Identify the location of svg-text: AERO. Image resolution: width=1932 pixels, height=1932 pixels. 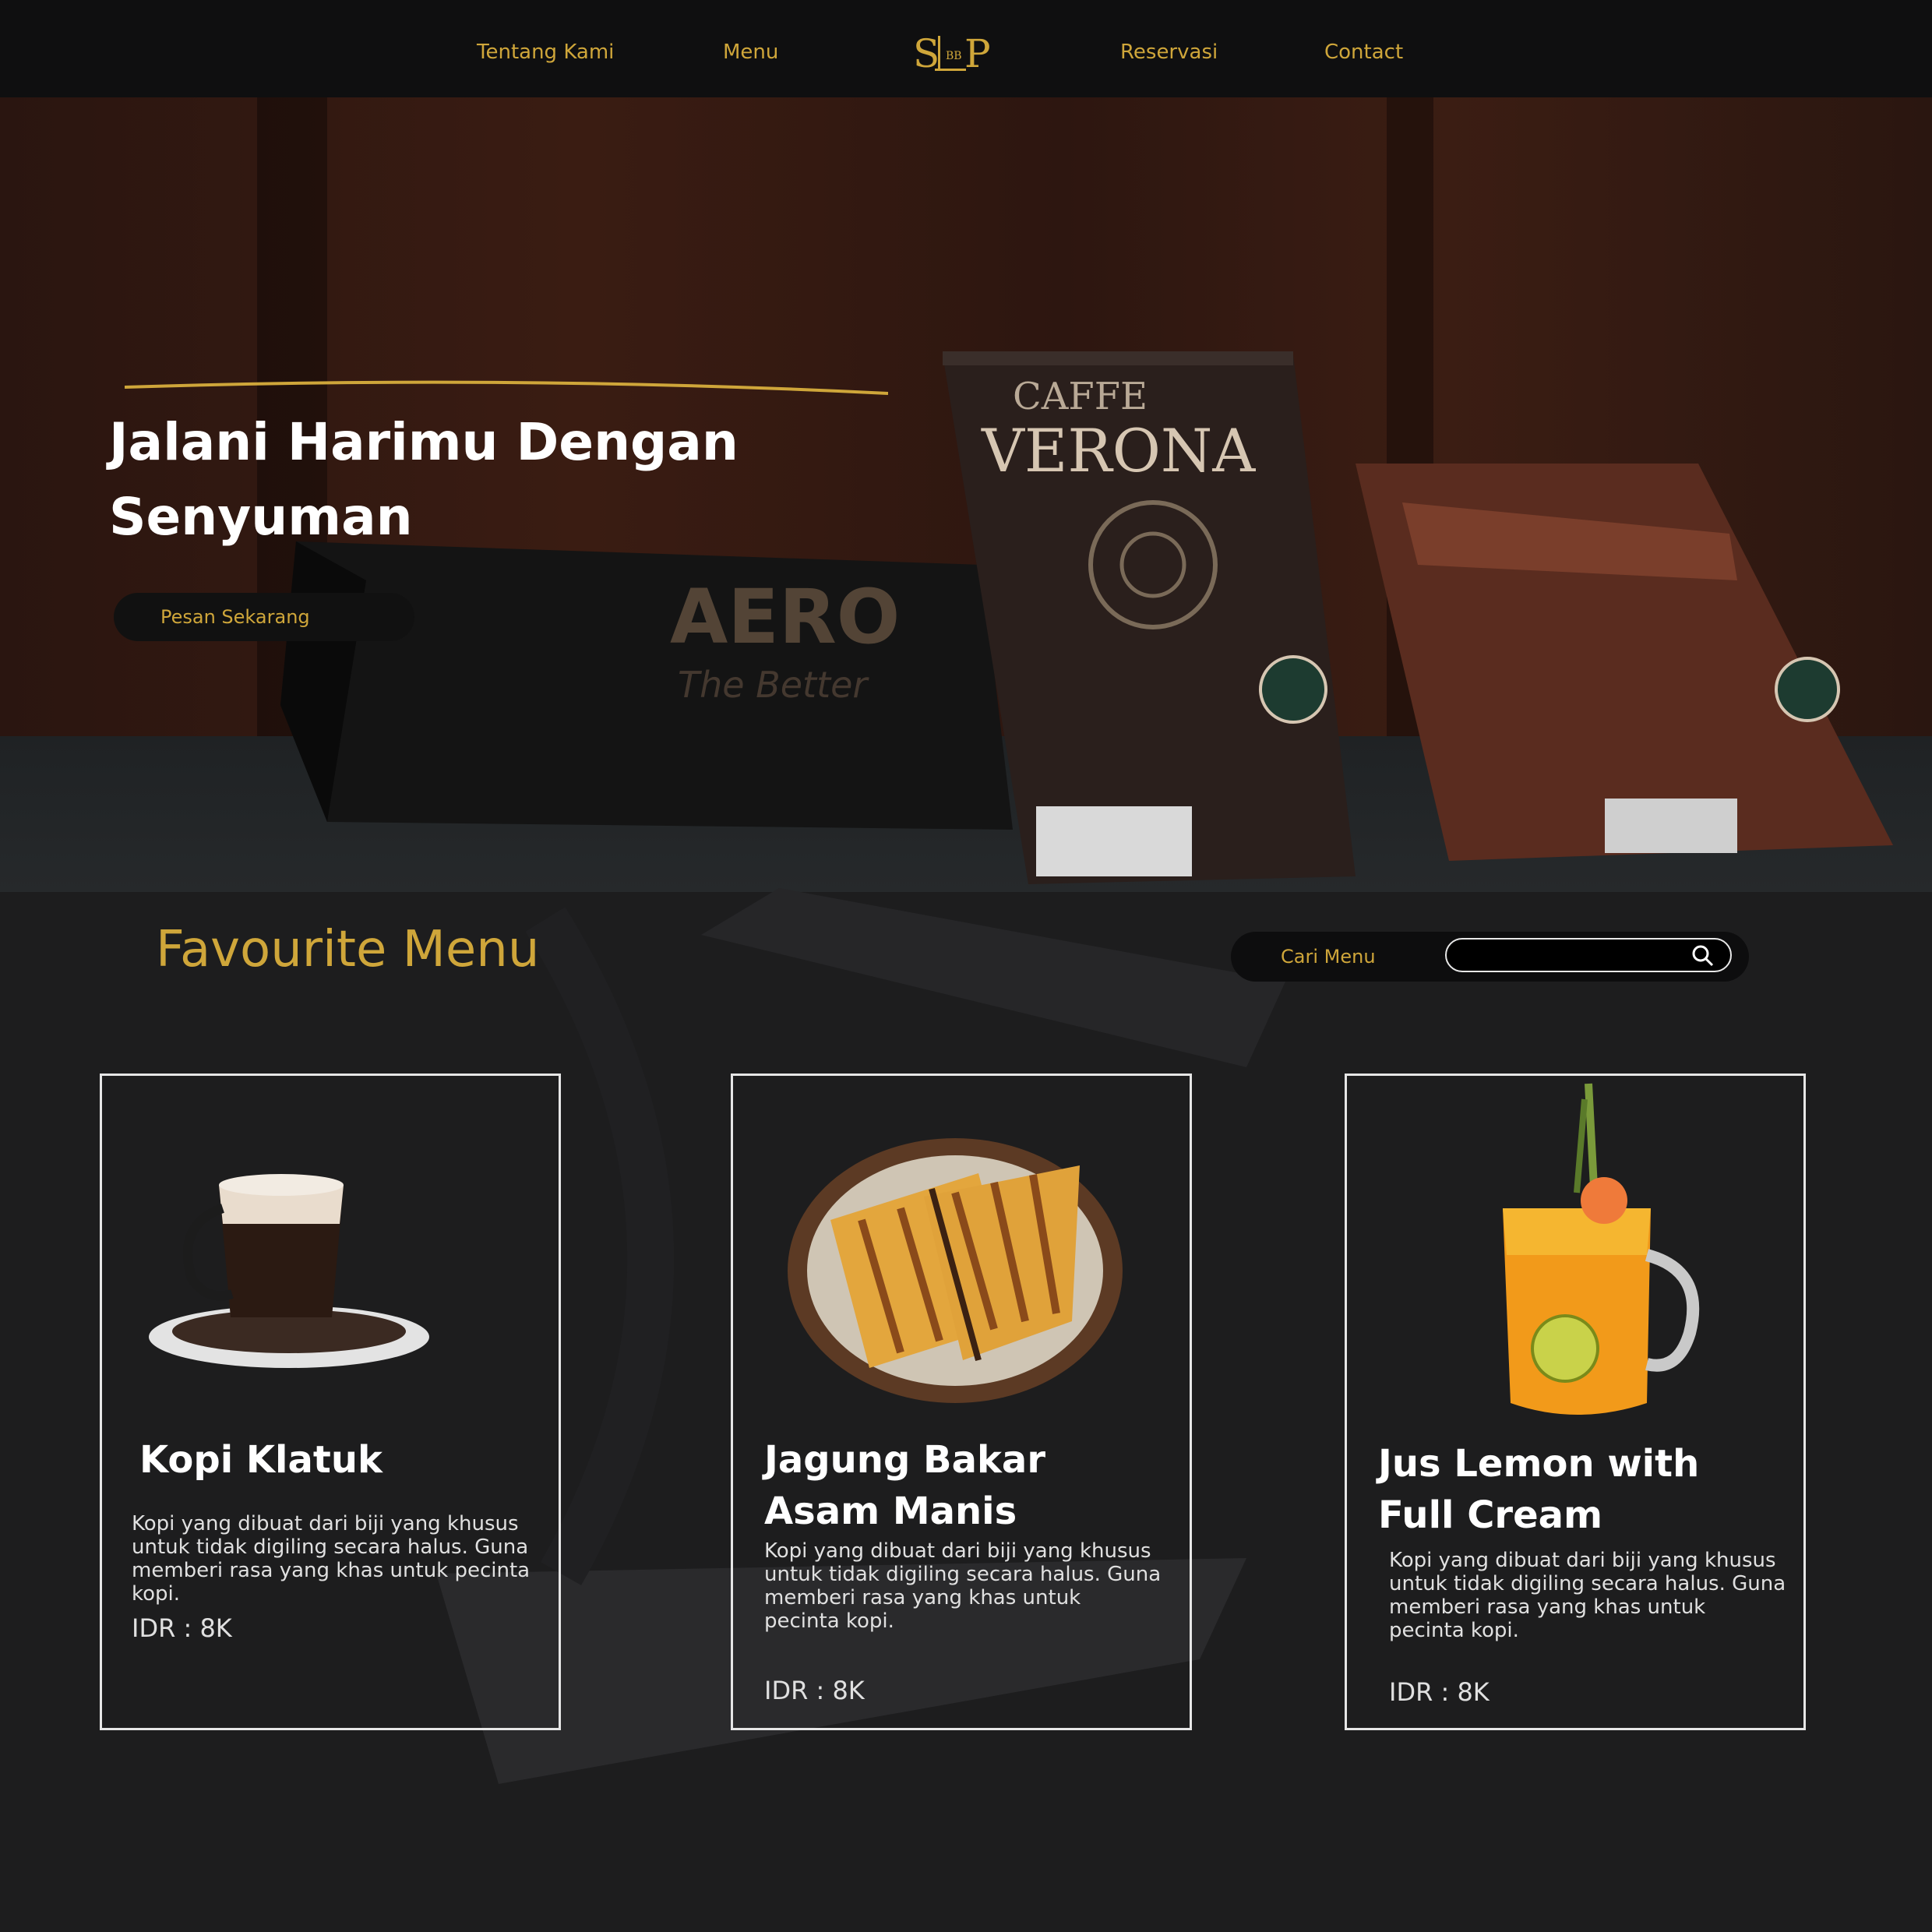
(785, 617).